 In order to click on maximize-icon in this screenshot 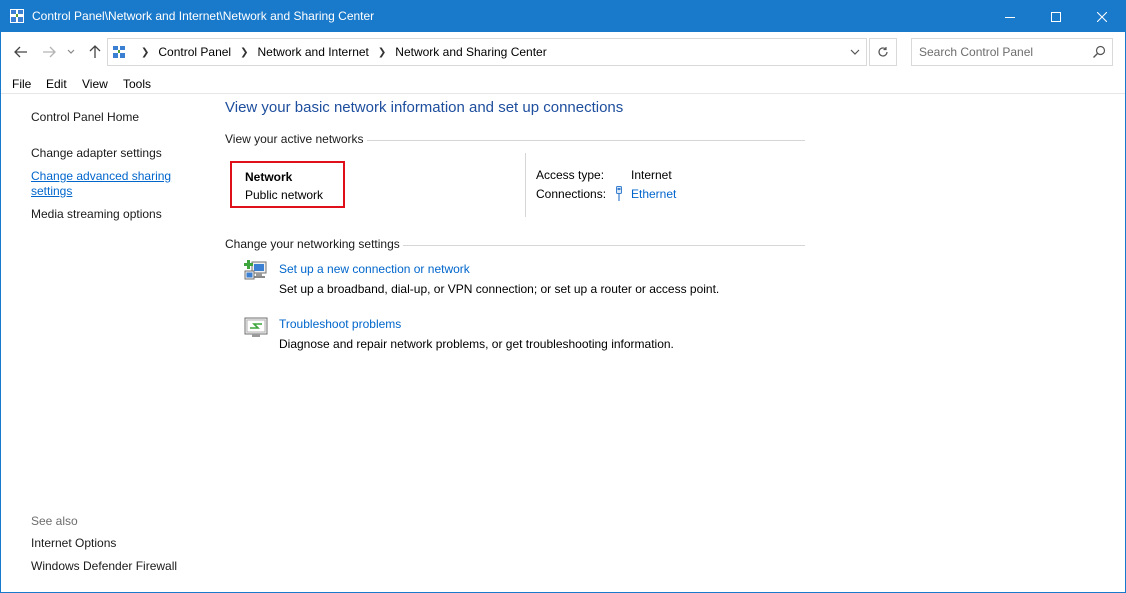, I will do `click(1056, 16)`.